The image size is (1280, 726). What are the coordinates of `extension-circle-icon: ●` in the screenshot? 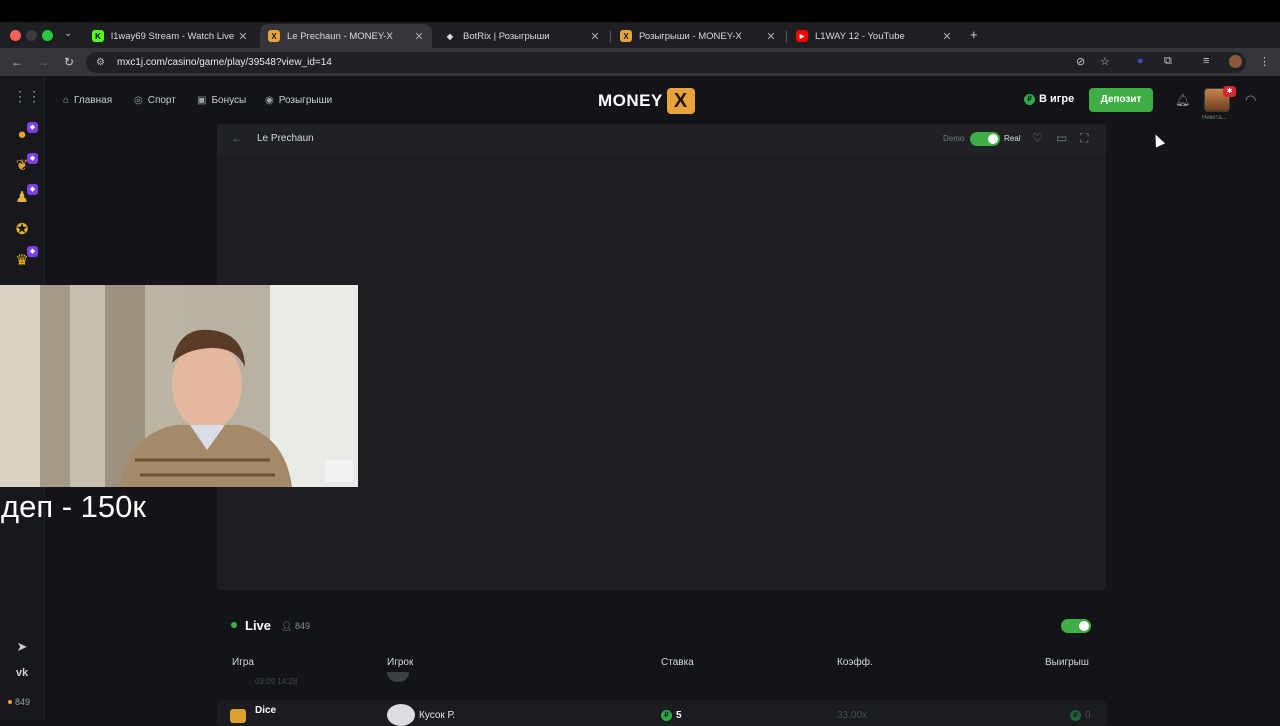 It's located at (1140, 61).